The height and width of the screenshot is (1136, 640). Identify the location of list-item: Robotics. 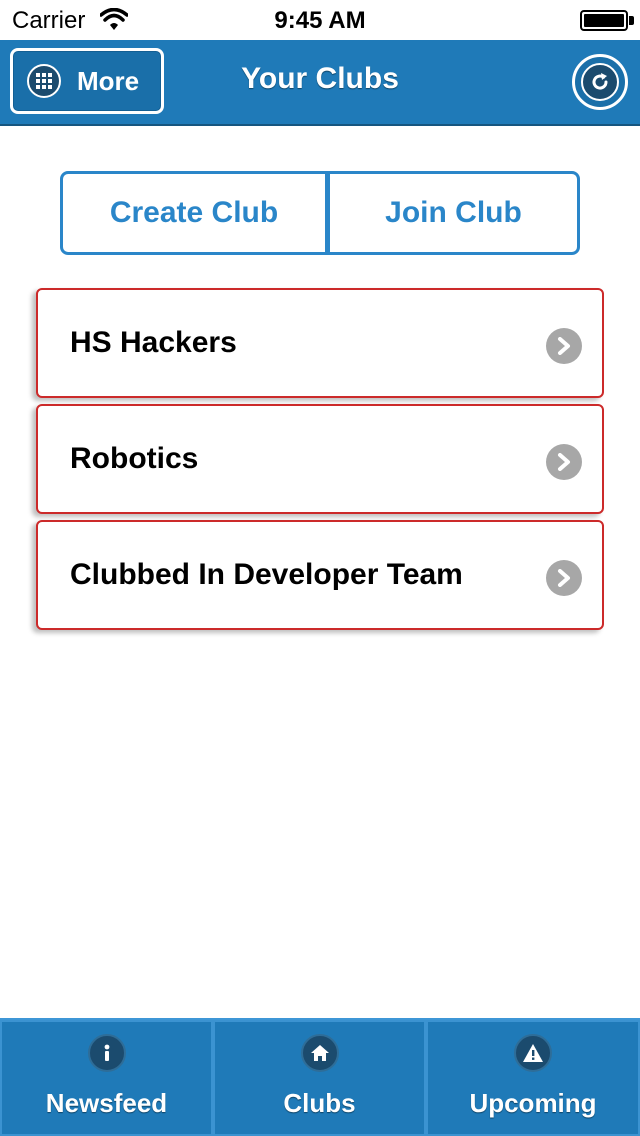
(320, 459).